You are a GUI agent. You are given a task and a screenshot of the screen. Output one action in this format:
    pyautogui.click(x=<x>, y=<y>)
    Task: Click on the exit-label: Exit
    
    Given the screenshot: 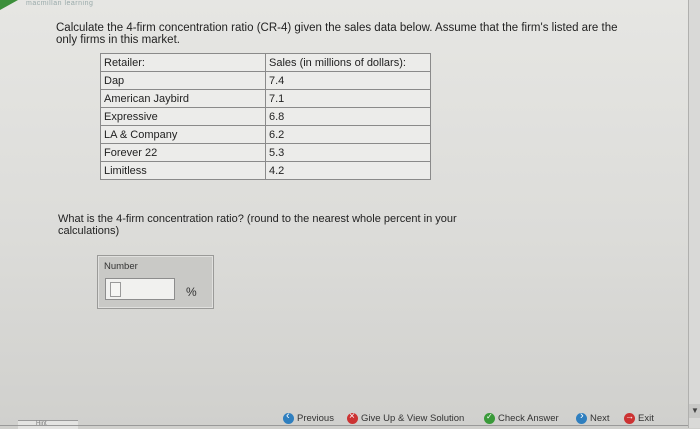 What is the action you would take?
    pyautogui.click(x=646, y=418)
    